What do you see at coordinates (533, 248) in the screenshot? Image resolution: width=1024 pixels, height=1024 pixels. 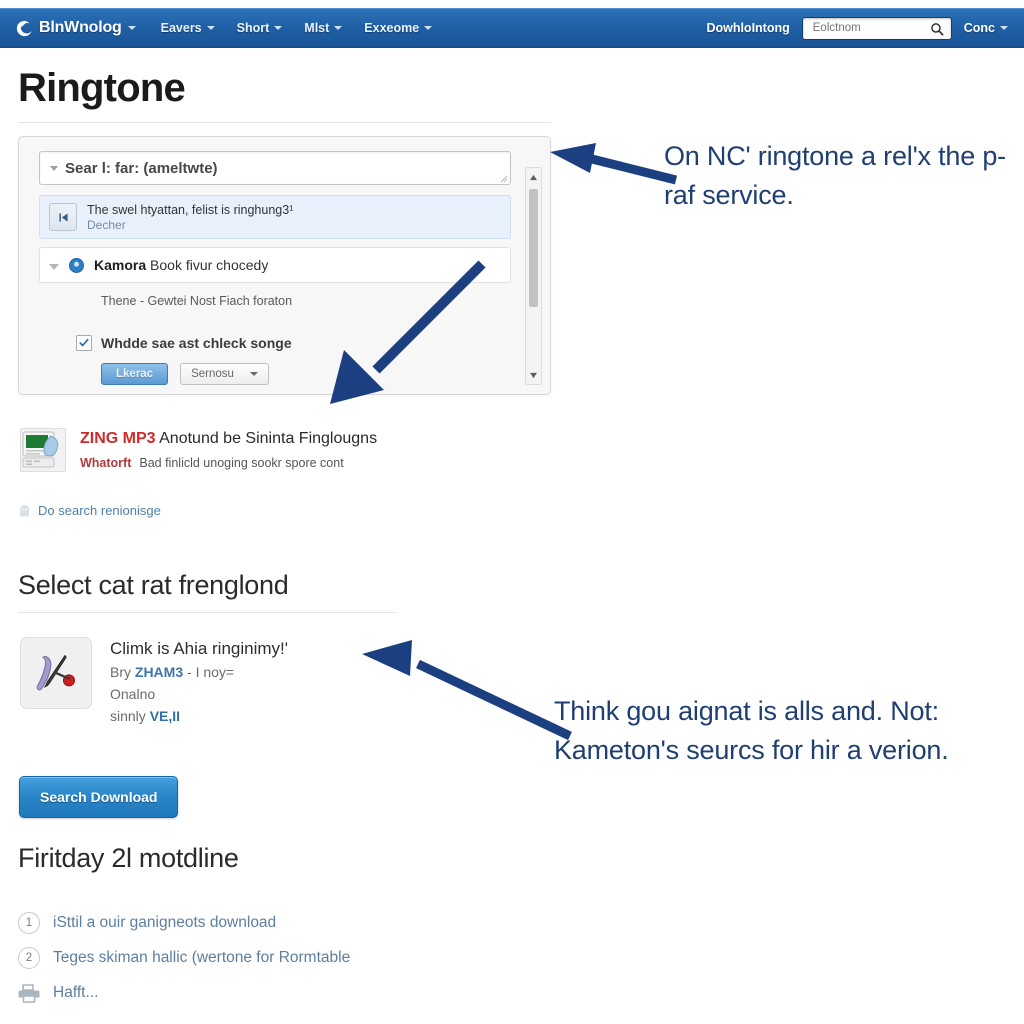 I see `scrollbar-thumb` at bounding box center [533, 248].